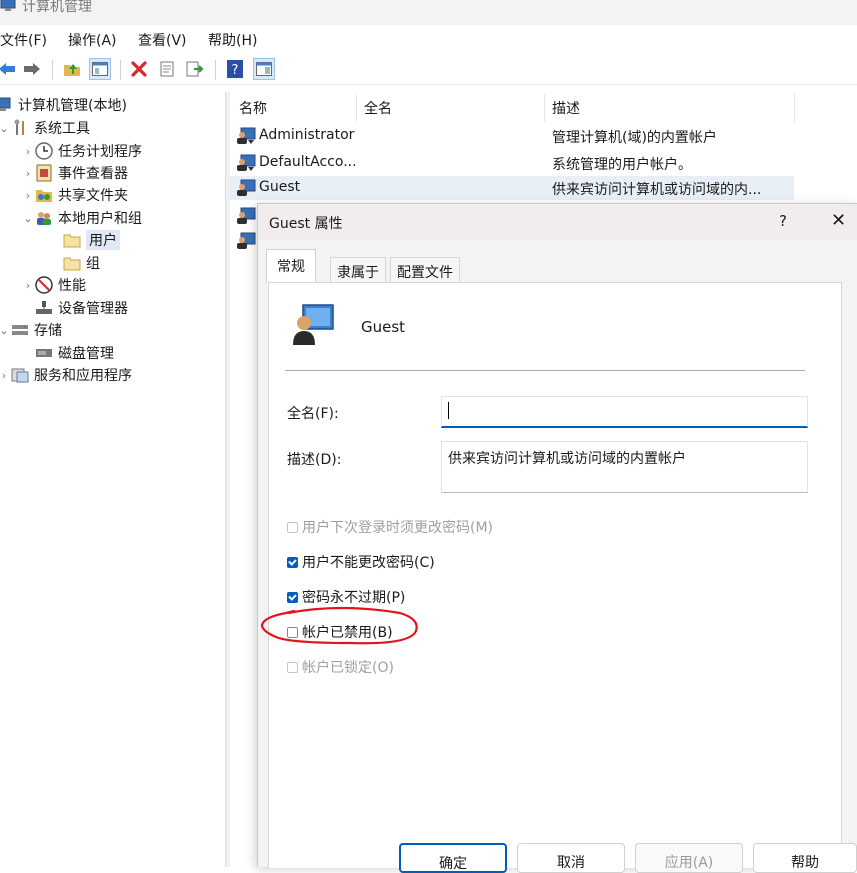 The image size is (857, 873). I want to click on toolbar: ?, so click(428, 70).